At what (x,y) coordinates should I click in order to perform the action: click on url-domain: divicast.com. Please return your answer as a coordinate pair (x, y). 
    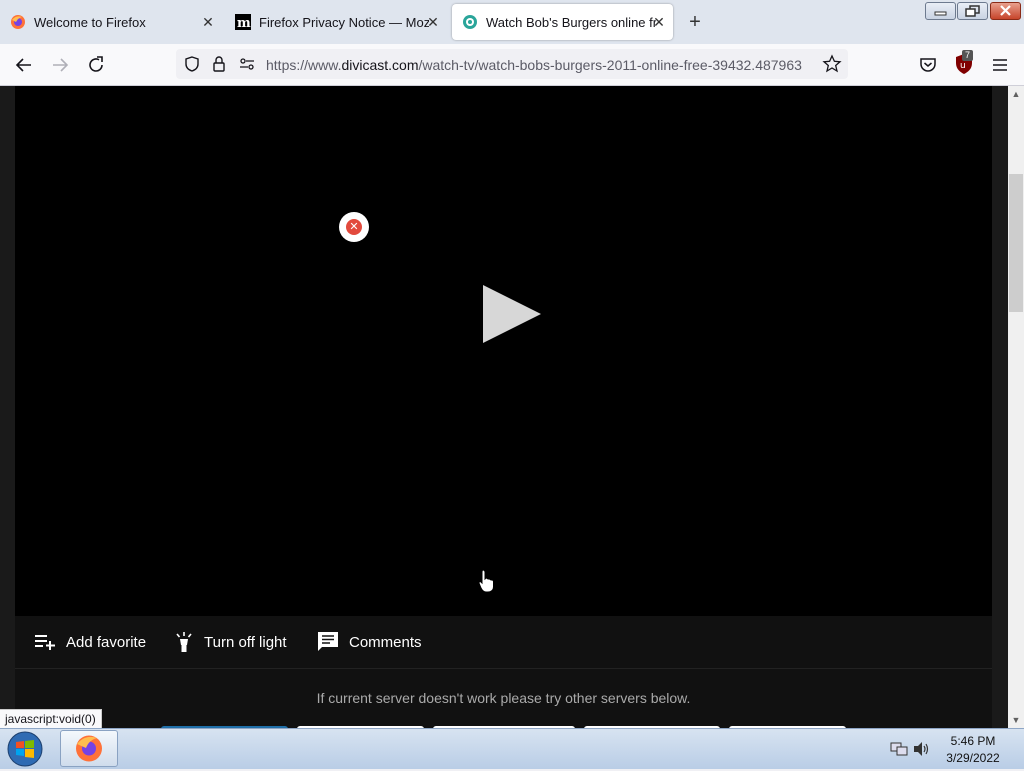
    Looking at the image, I should click on (380, 65).